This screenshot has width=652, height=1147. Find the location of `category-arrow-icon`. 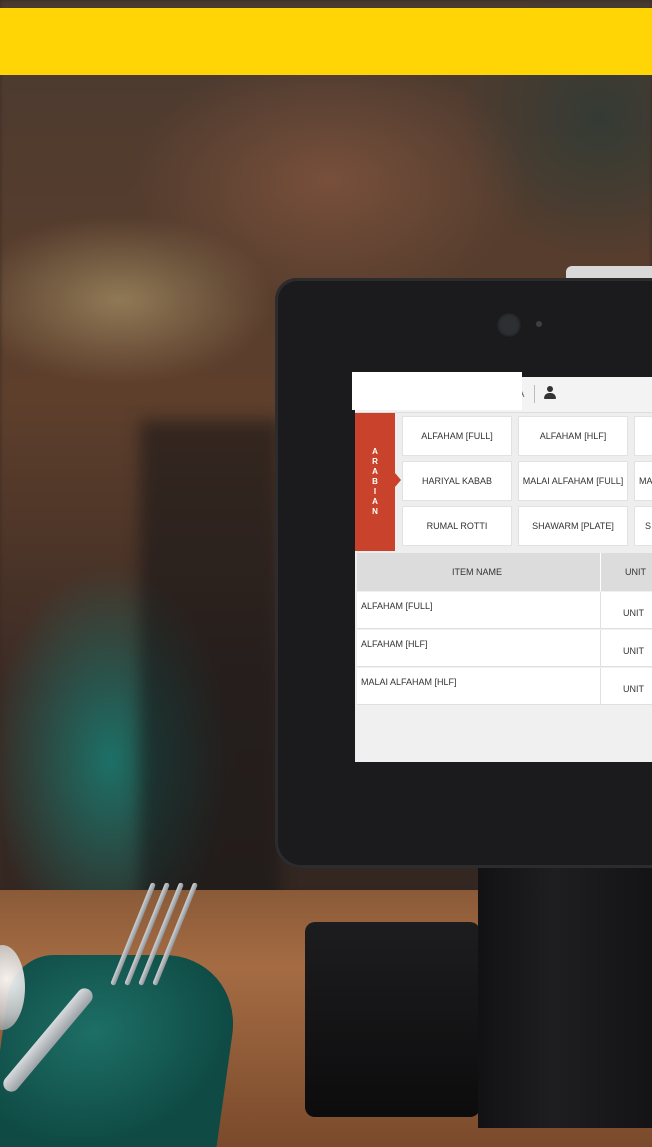

category-arrow-icon is located at coordinates (398, 480).